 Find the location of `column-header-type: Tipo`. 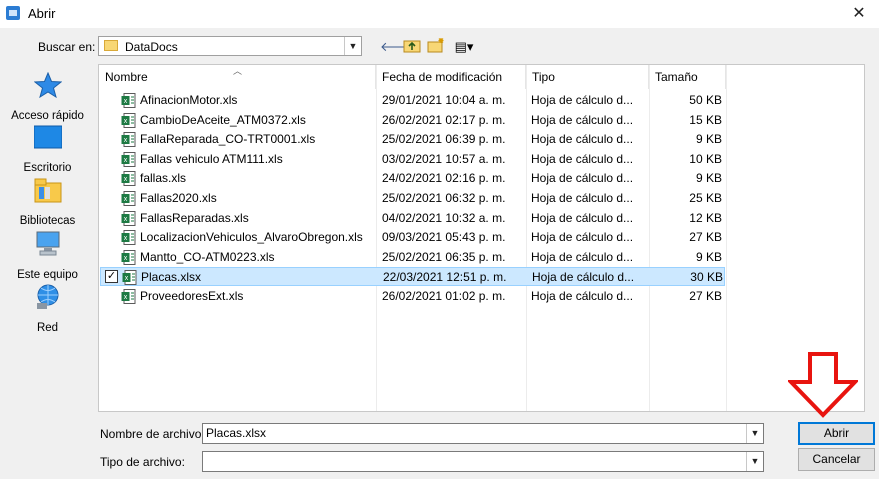

column-header-type: Tipo is located at coordinates (587, 77).